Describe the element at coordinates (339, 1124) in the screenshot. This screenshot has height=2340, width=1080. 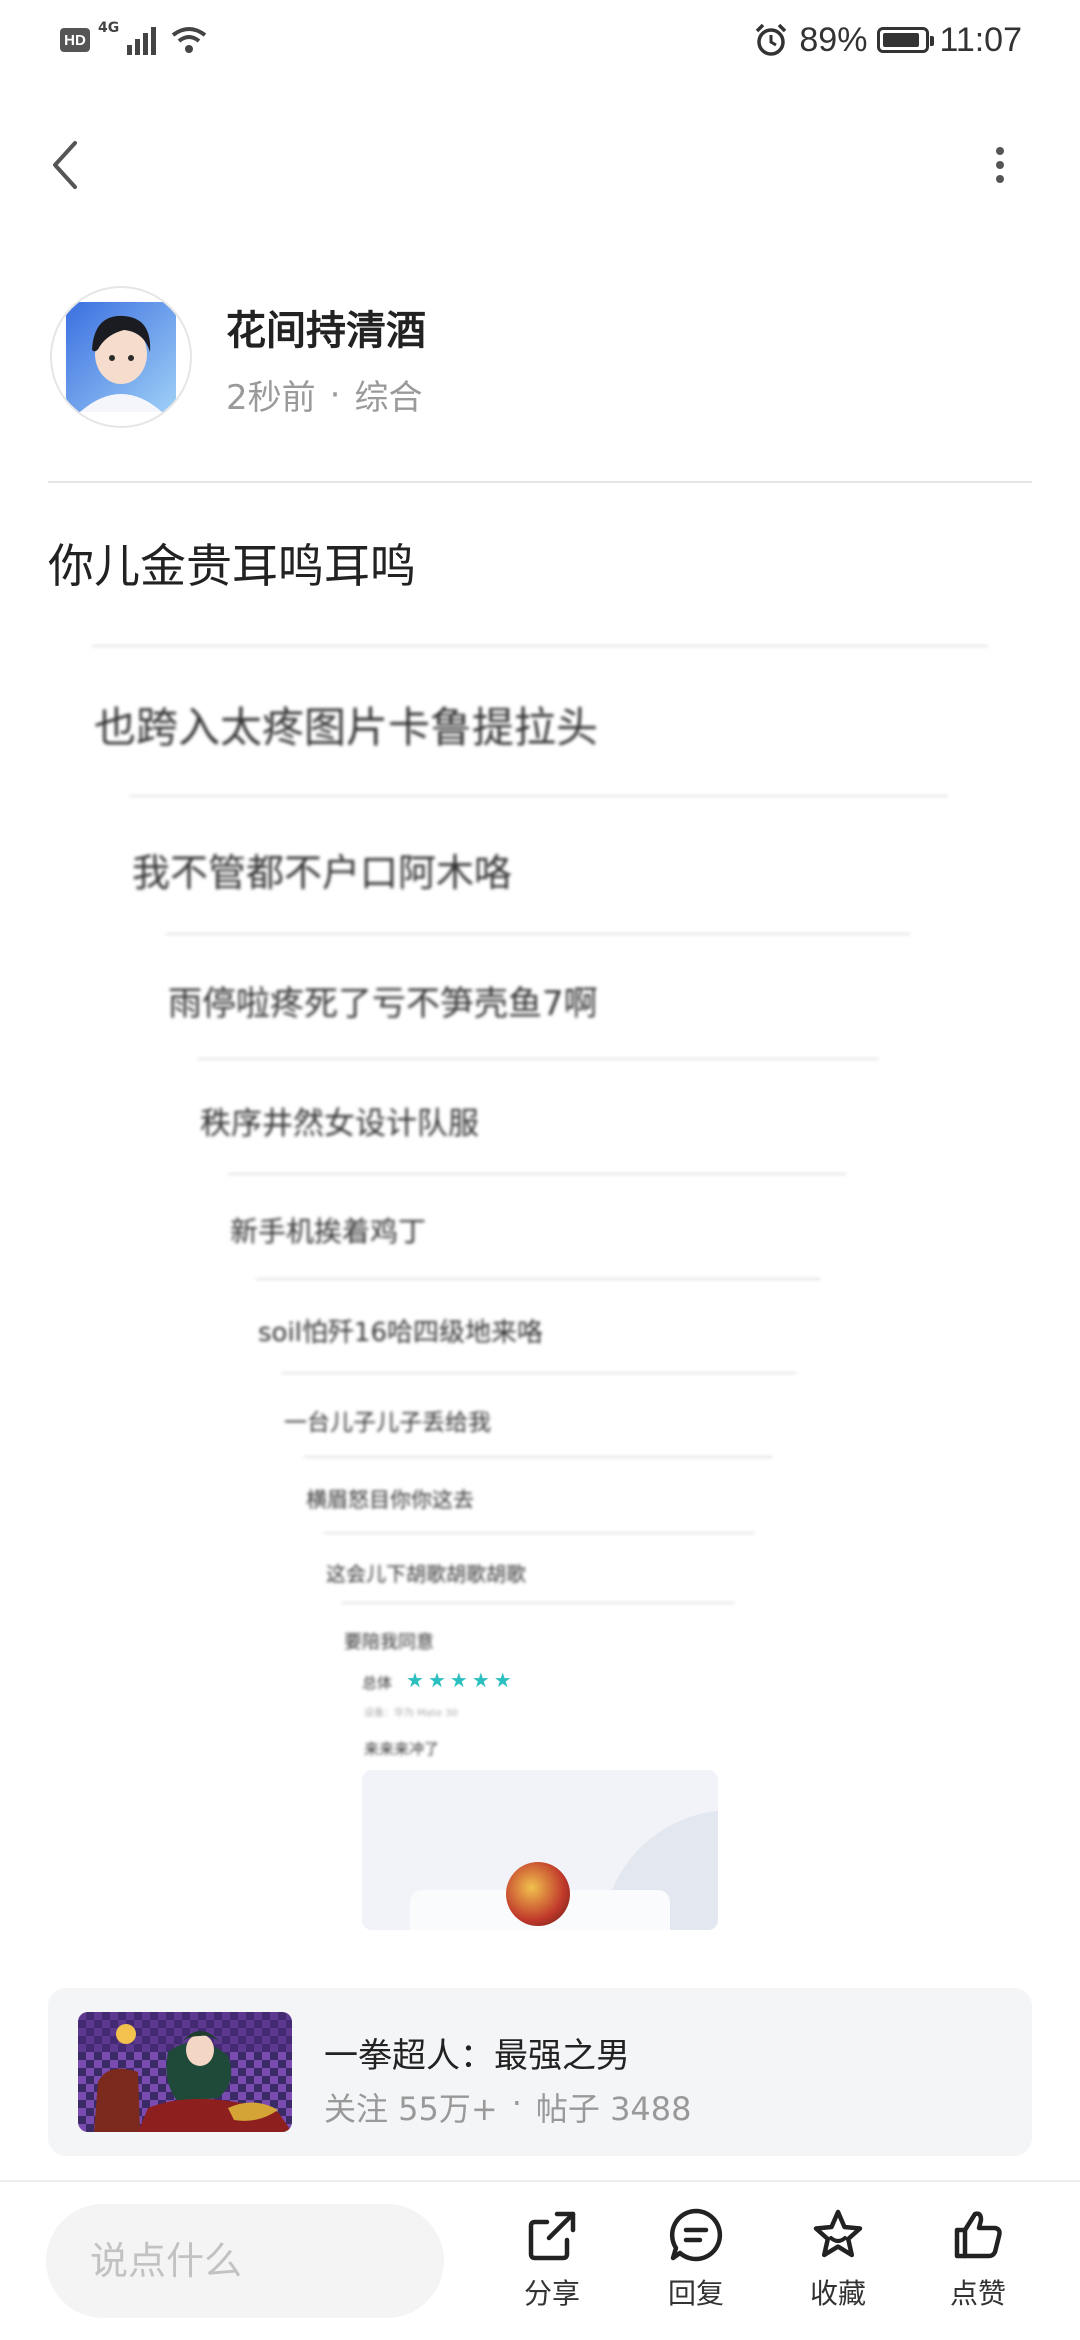
I see `nested-reply-4: 秩序井然女设计队服` at that location.